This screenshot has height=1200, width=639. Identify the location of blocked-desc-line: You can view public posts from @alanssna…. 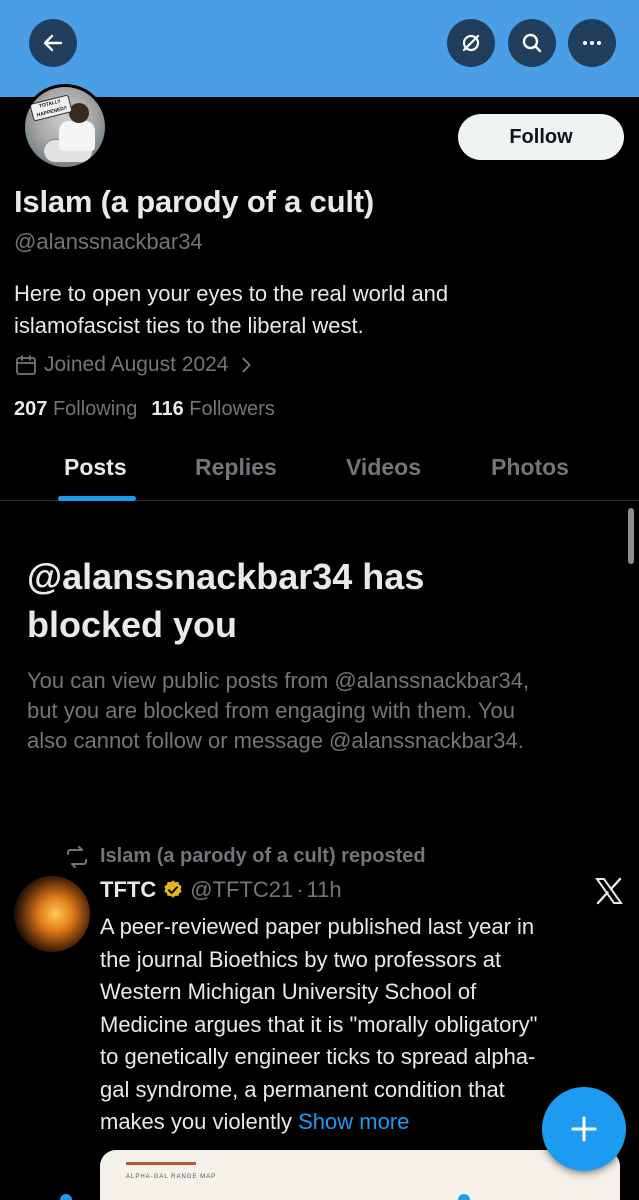
(278, 680).